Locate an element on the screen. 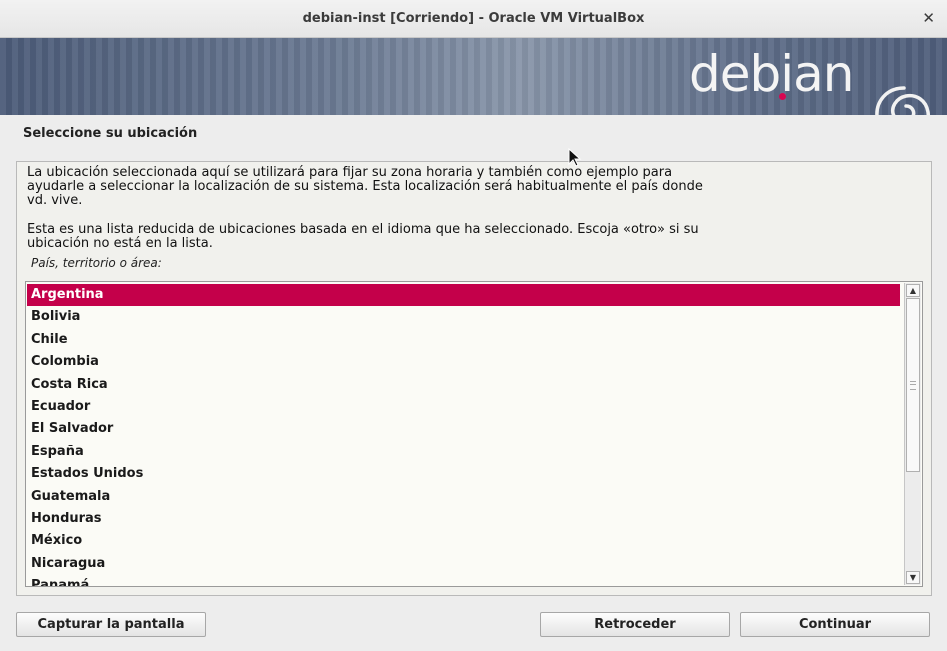 This screenshot has height=651, width=947. country-list-item: Honduras is located at coordinates (463, 519).